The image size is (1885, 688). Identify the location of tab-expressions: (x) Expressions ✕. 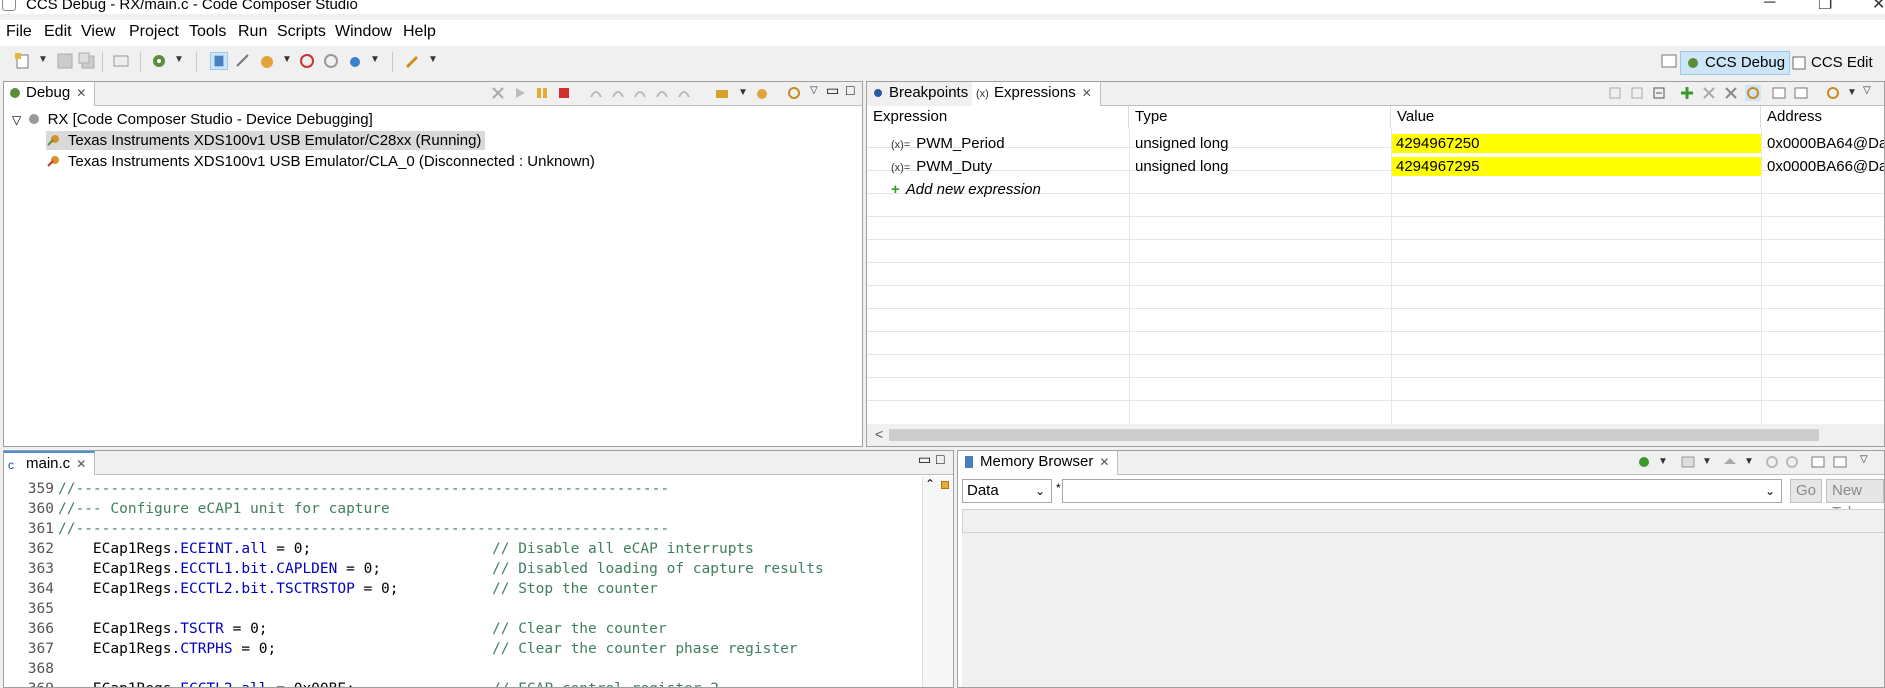
(1036, 94).